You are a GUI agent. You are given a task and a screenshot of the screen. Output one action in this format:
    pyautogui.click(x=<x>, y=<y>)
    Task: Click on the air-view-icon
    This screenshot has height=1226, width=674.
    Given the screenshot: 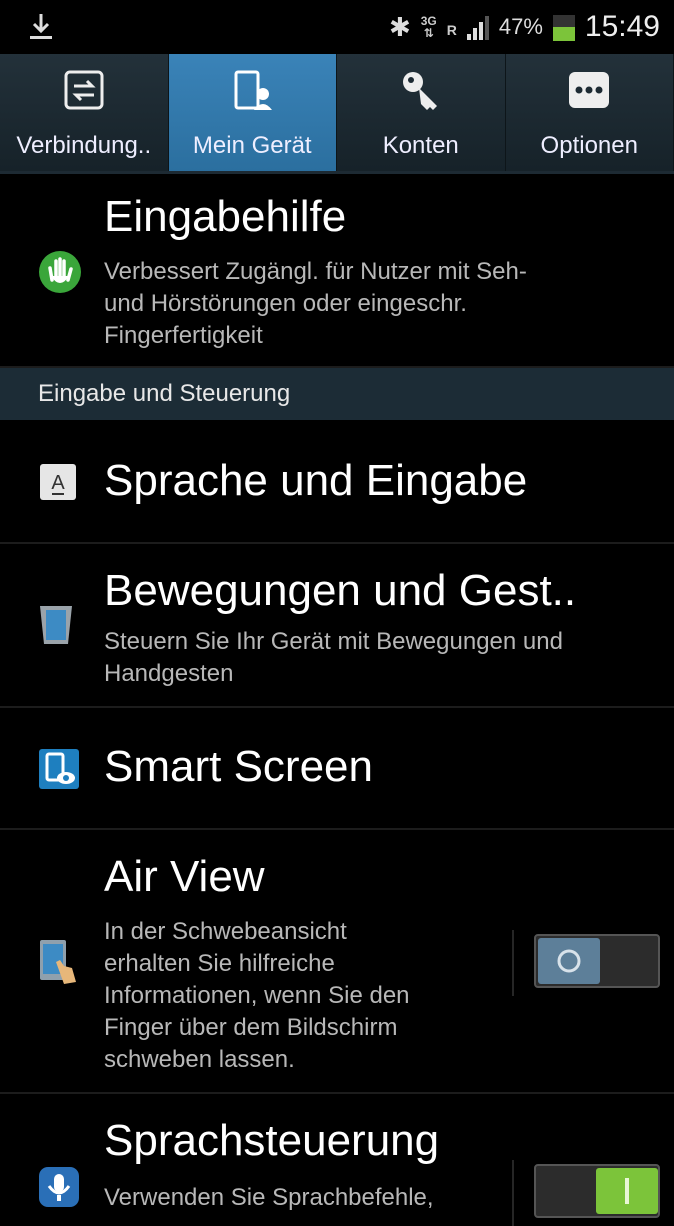 What is the action you would take?
    pyautogui.click(x=58, y=962)
    